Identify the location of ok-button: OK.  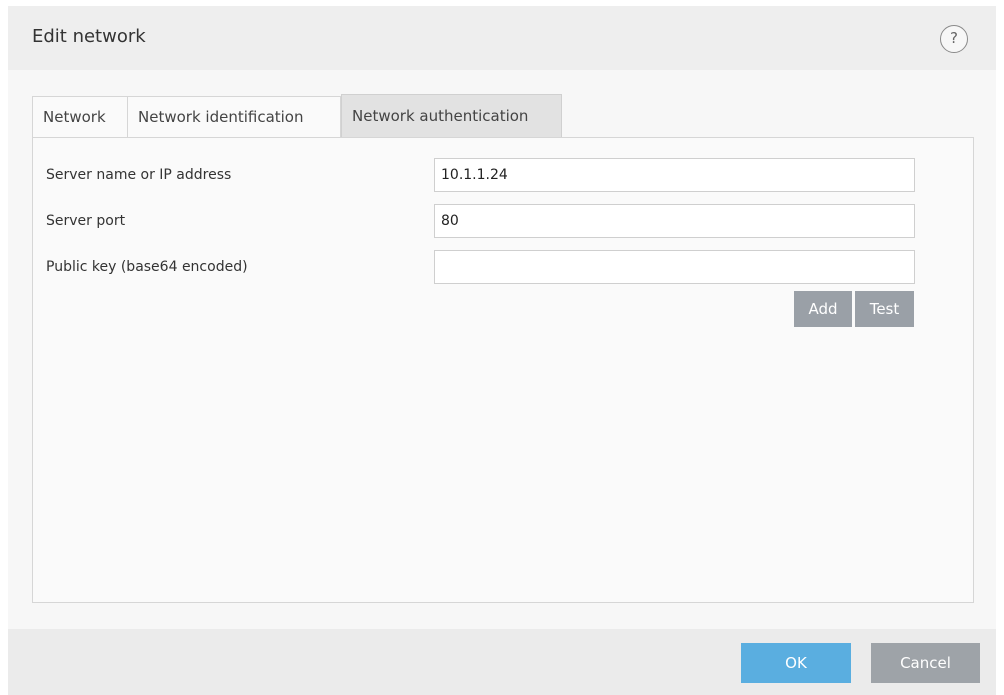
(796, 663).